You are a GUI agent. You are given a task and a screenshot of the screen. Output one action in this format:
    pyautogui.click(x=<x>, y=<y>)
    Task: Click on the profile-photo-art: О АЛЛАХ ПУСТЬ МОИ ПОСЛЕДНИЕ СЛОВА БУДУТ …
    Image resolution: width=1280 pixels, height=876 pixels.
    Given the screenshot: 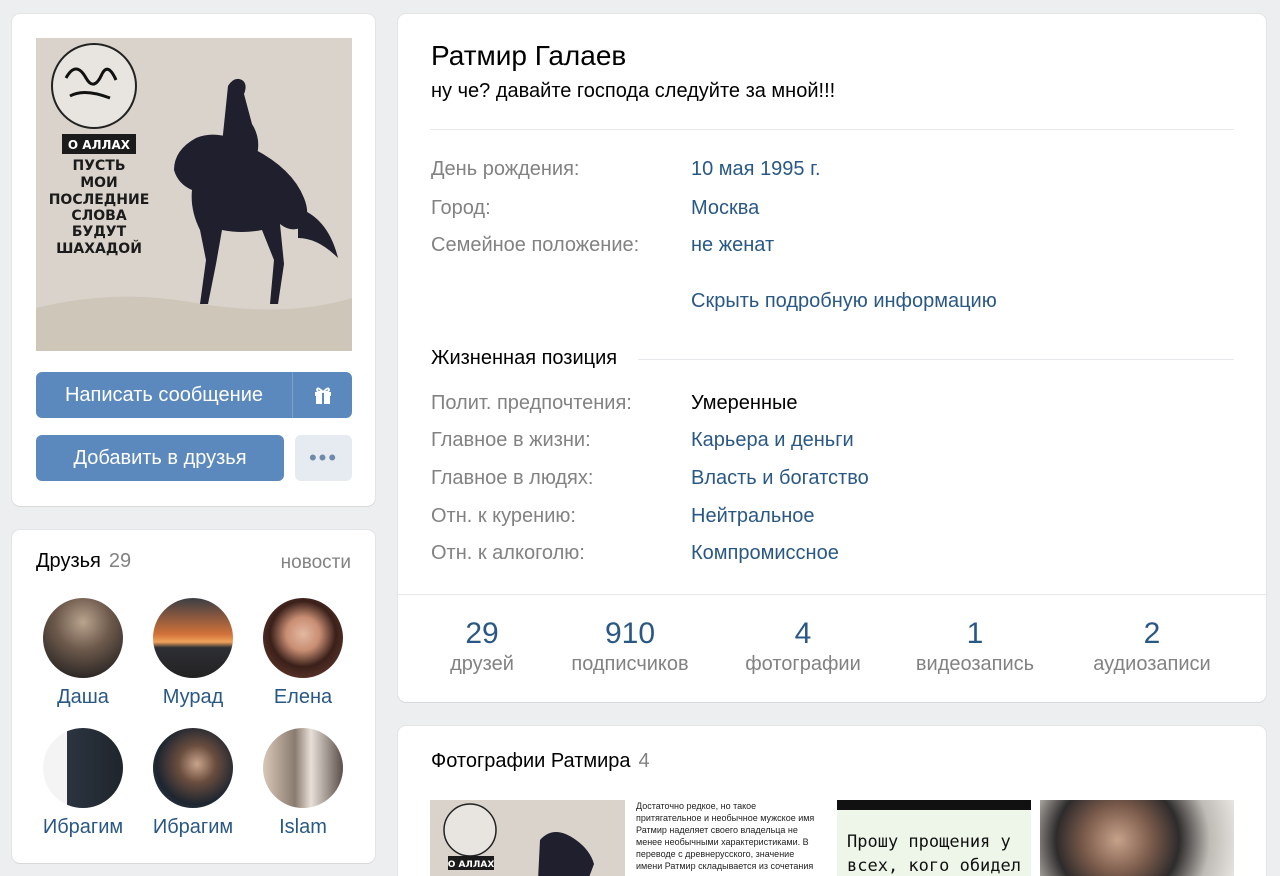 What is the action you would take?
    pyautogui.click(x=194, y=194)
    